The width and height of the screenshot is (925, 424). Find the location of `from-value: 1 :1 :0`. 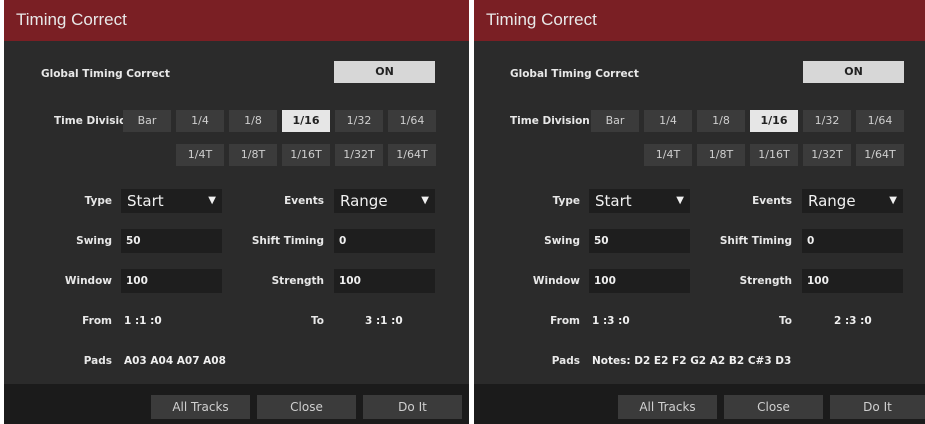

from-value: 1 :1 :0 is located at coordinates (143, 321).